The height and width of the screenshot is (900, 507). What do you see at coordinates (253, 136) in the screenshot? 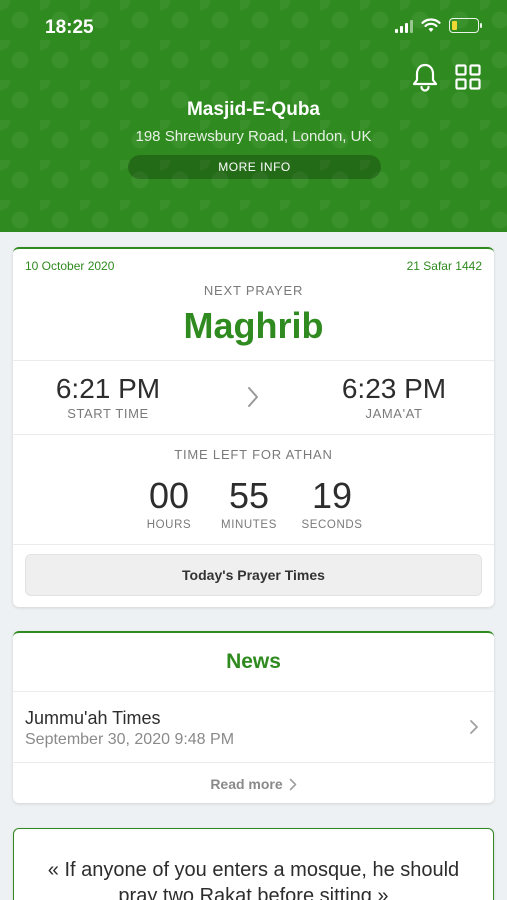
I see `mosque-address: 198 Shrewsbury Road, London, UK` at bounding box center [253, 136].